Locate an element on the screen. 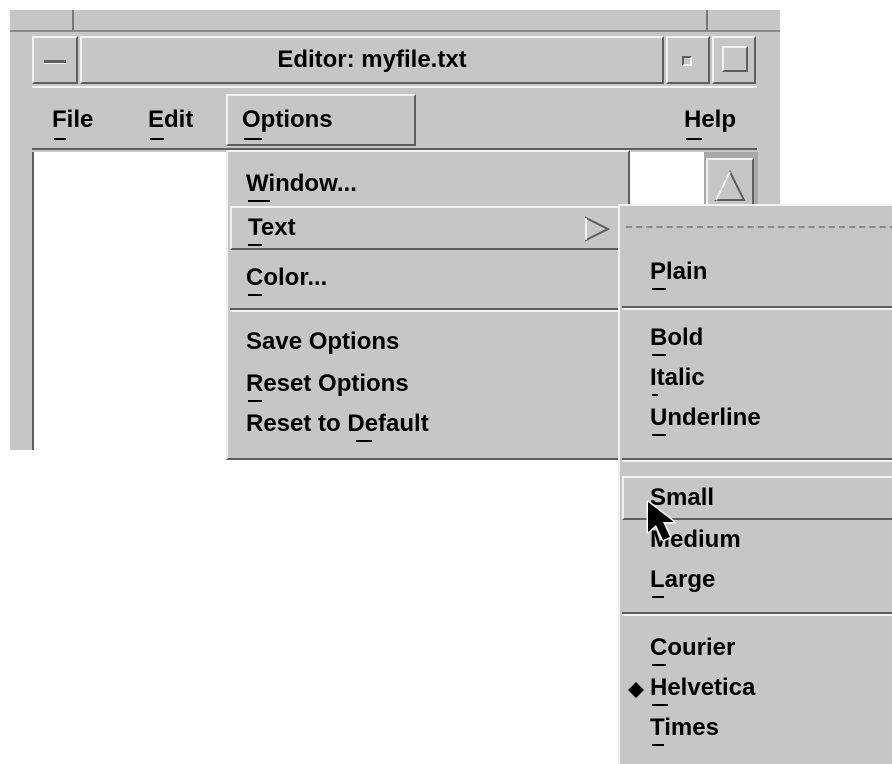 The height and width of the screenshot is (764, 892). submenu-item-large-label: Large is located at coordinates (683, 579).